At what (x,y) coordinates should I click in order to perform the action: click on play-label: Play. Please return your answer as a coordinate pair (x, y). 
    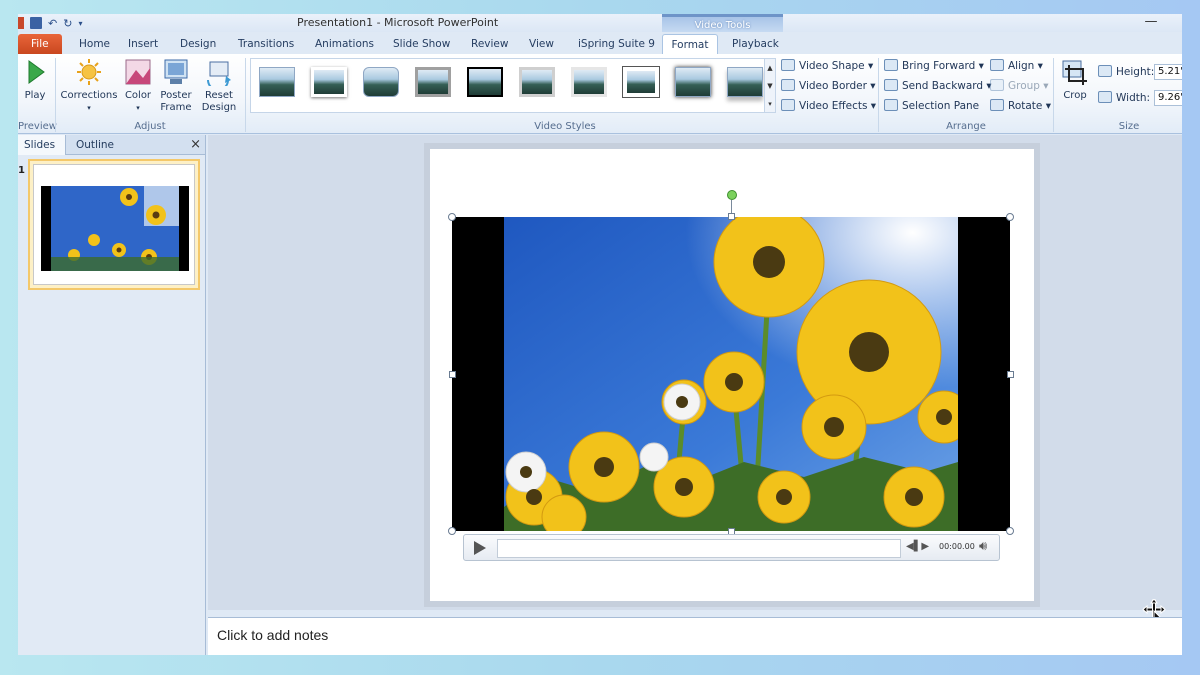
    Looking at the image, I should click on (35, 95).